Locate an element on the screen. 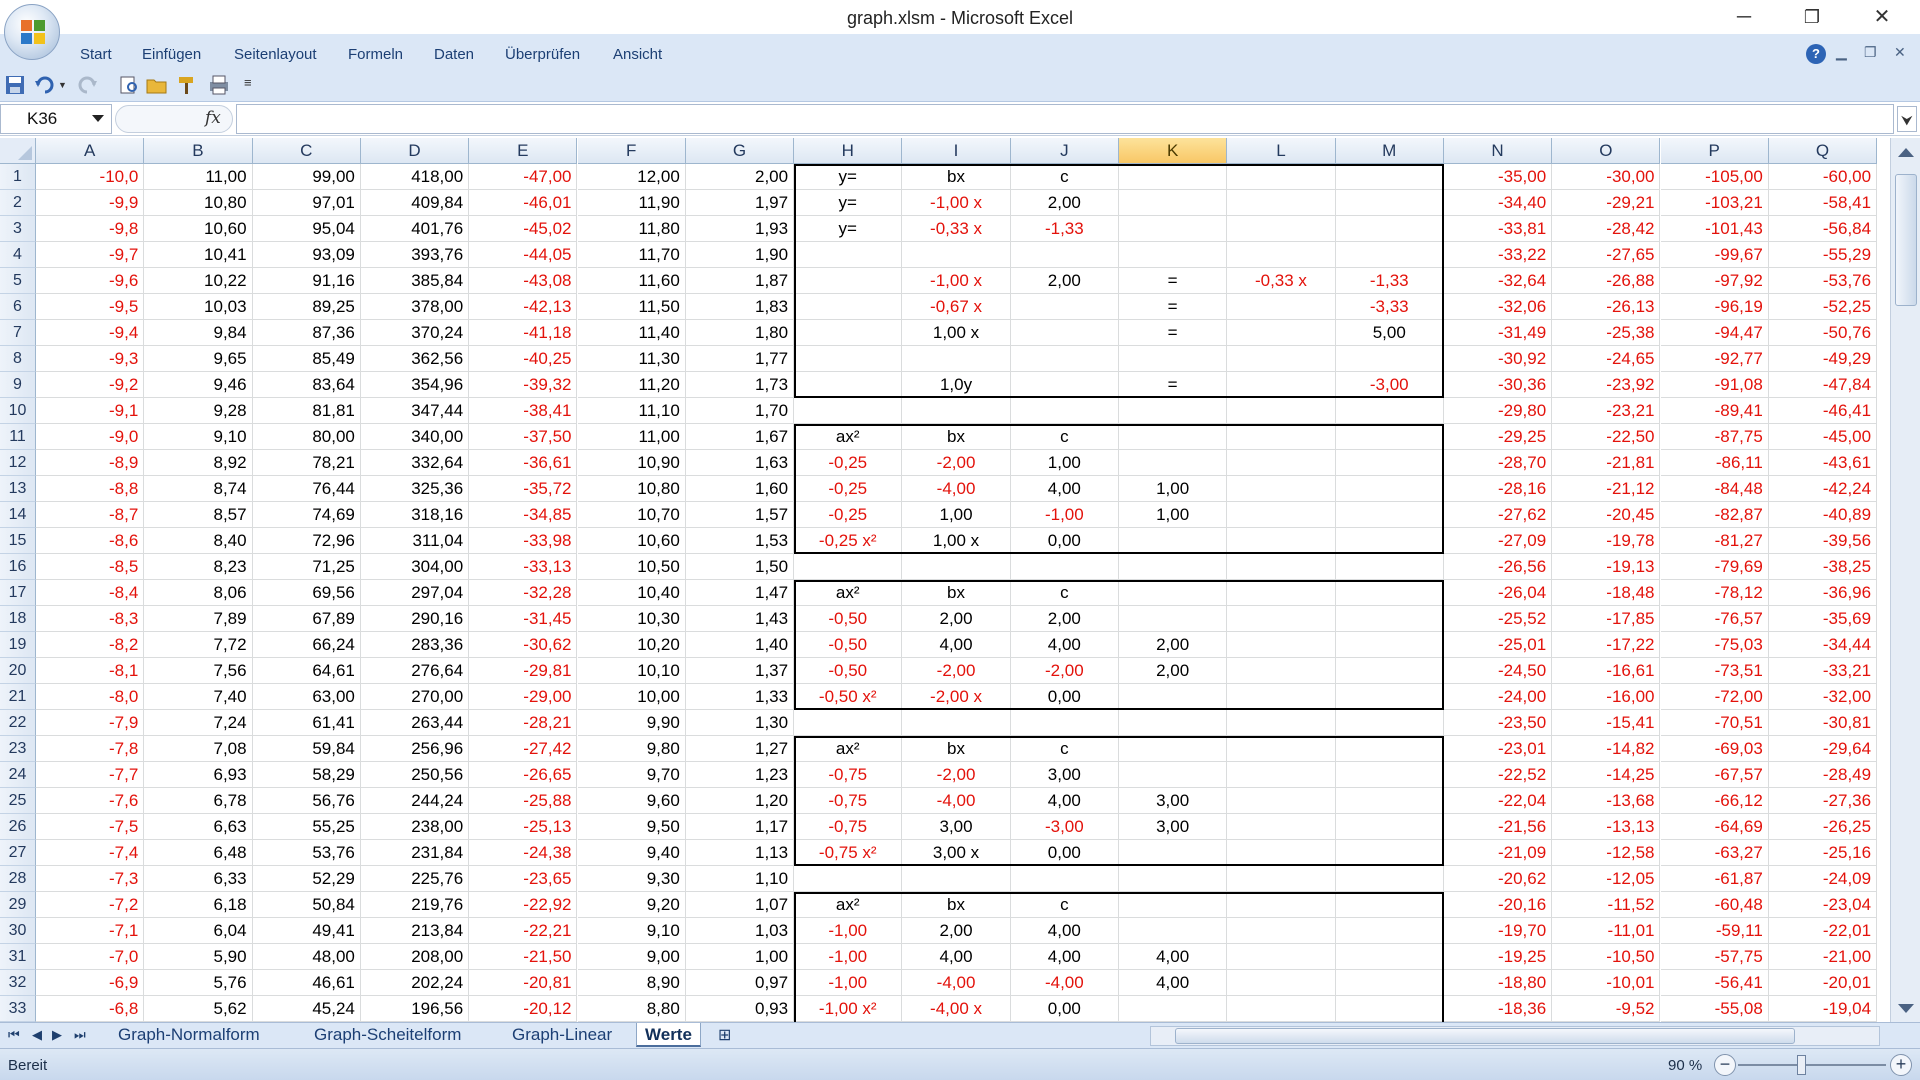 The width and height of the screenshot is (1920, 1080). cell-e10: -38,41 is located at coordinates (523, 411).